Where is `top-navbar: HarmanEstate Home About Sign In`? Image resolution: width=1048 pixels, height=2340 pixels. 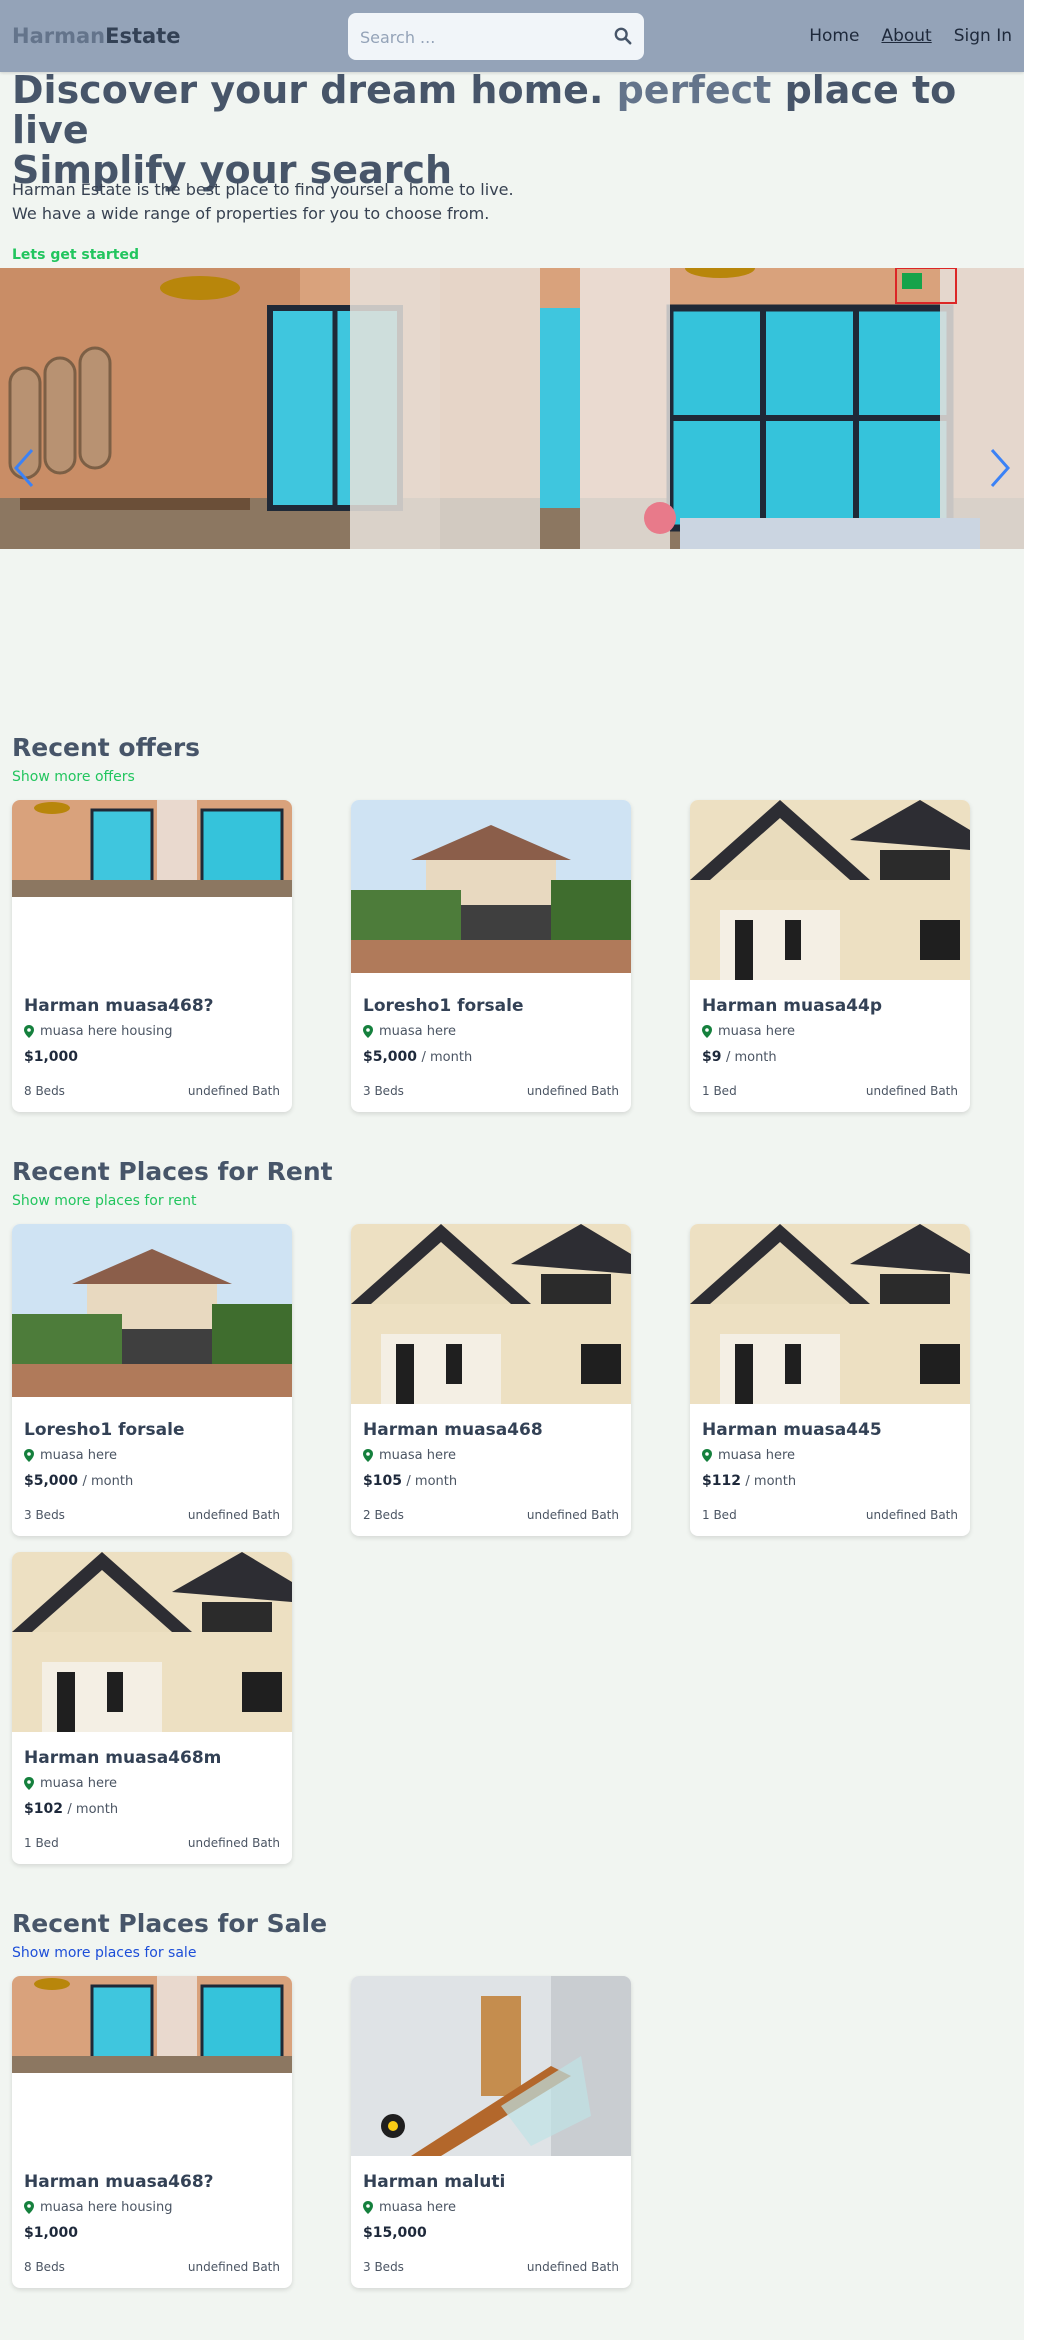 top-navbar: HarmanEstate Home About Sign In is located at coordinates (512, 36).